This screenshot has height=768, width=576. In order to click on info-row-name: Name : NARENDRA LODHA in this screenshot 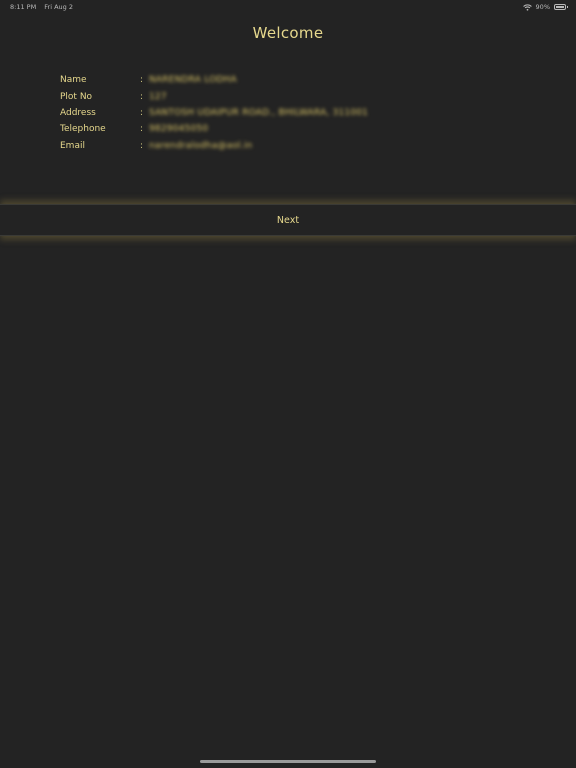, I will do `click(214, 80)`.